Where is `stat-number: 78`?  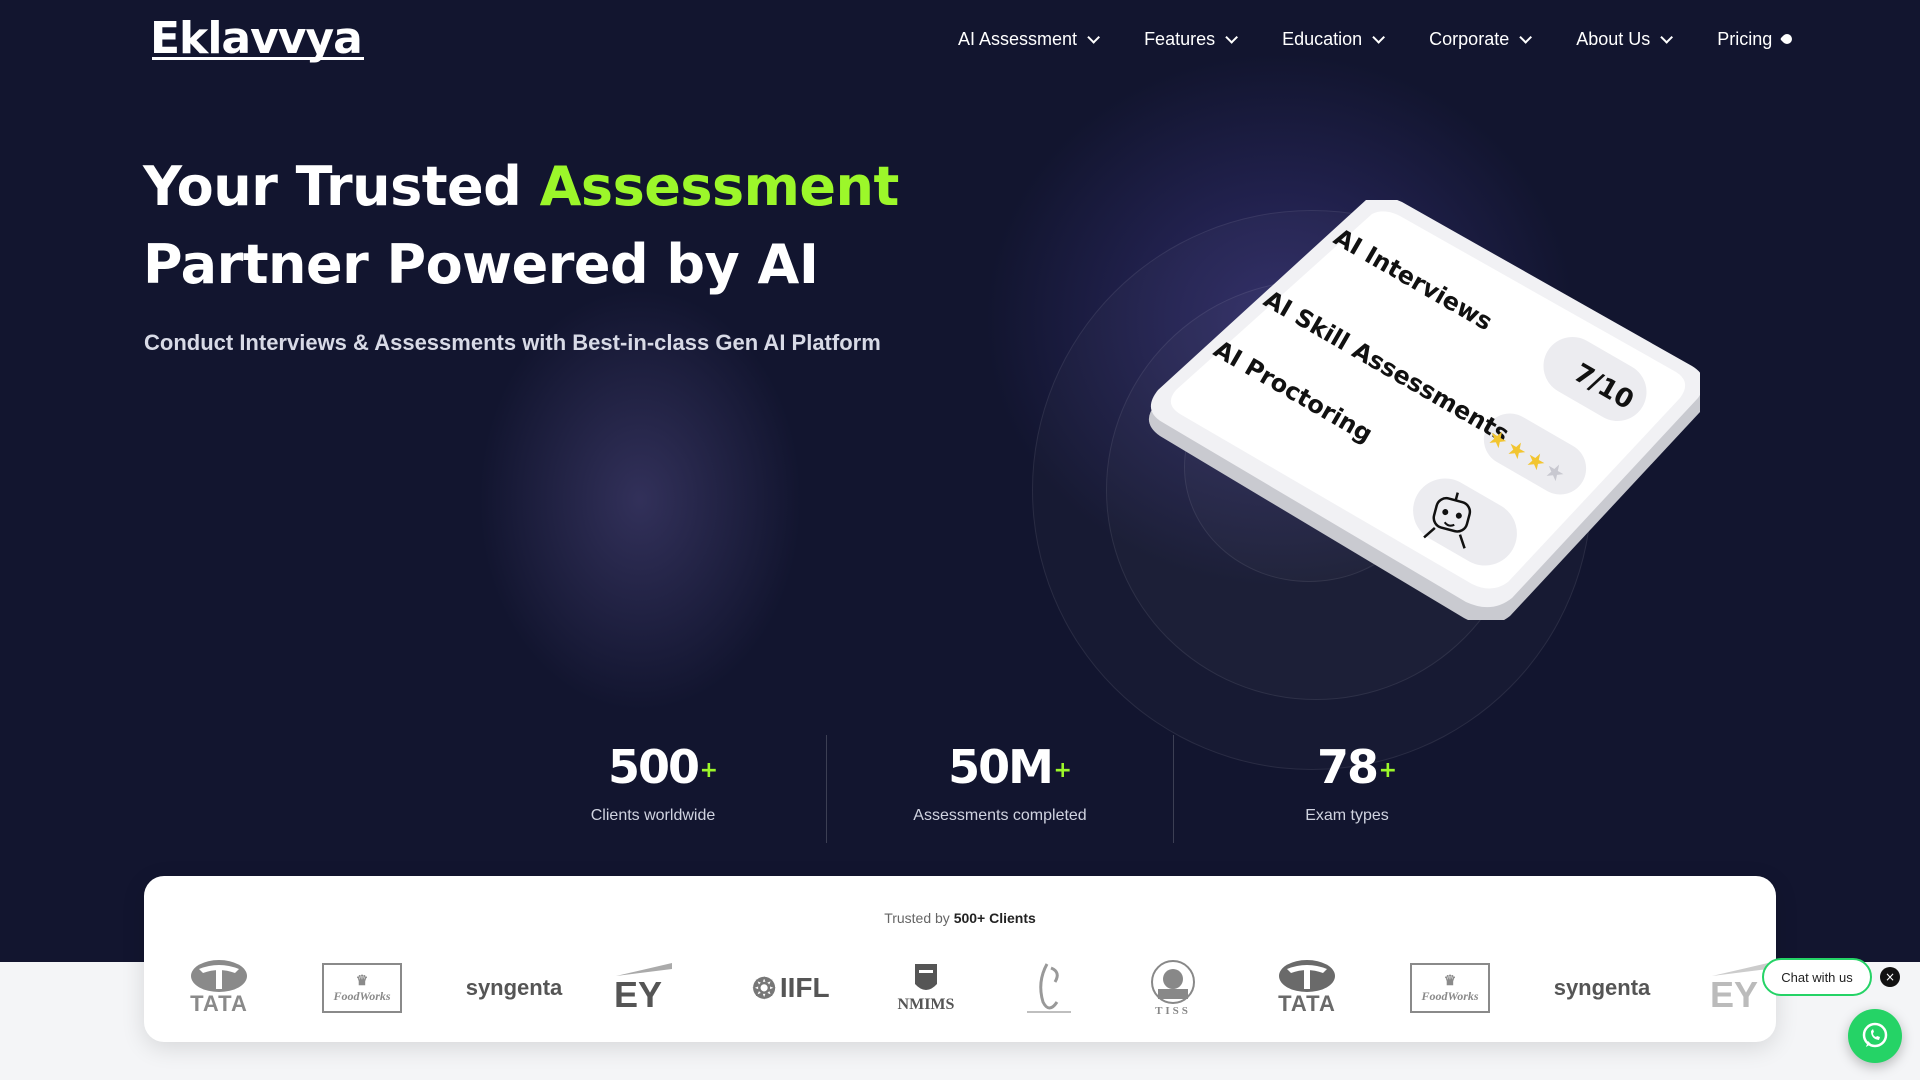
stat-number: 78 is located at coordinates (1347, 767).